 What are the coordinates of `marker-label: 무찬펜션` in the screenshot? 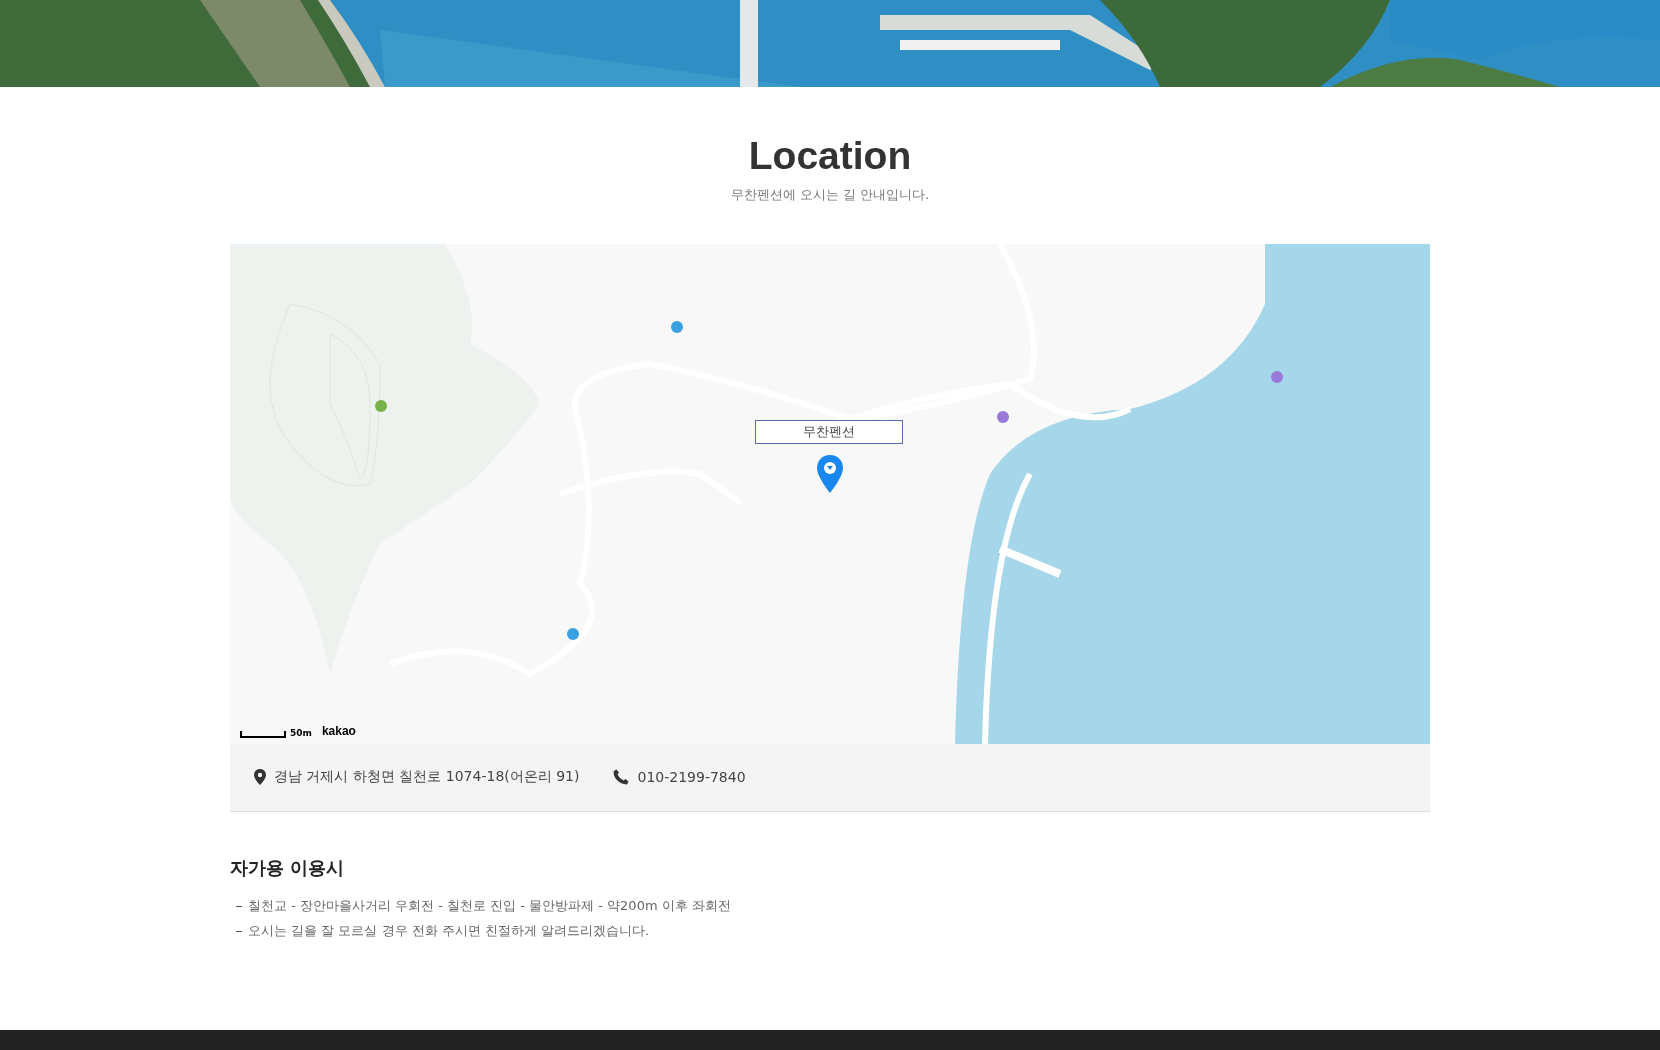 It's located at (829, 431).